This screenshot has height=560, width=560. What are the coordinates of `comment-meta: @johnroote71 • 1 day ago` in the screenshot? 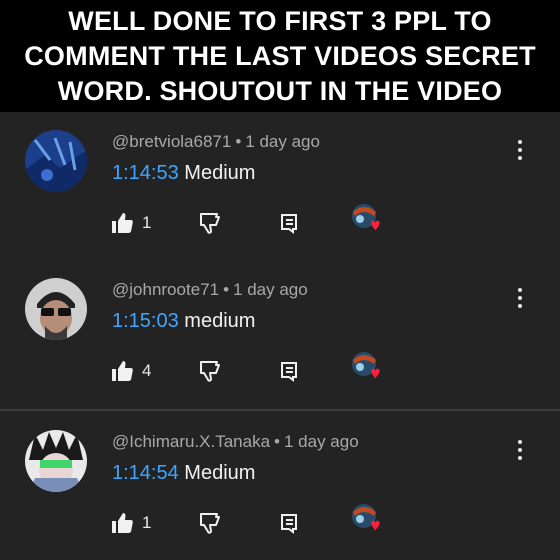 It's located at (210, 290).